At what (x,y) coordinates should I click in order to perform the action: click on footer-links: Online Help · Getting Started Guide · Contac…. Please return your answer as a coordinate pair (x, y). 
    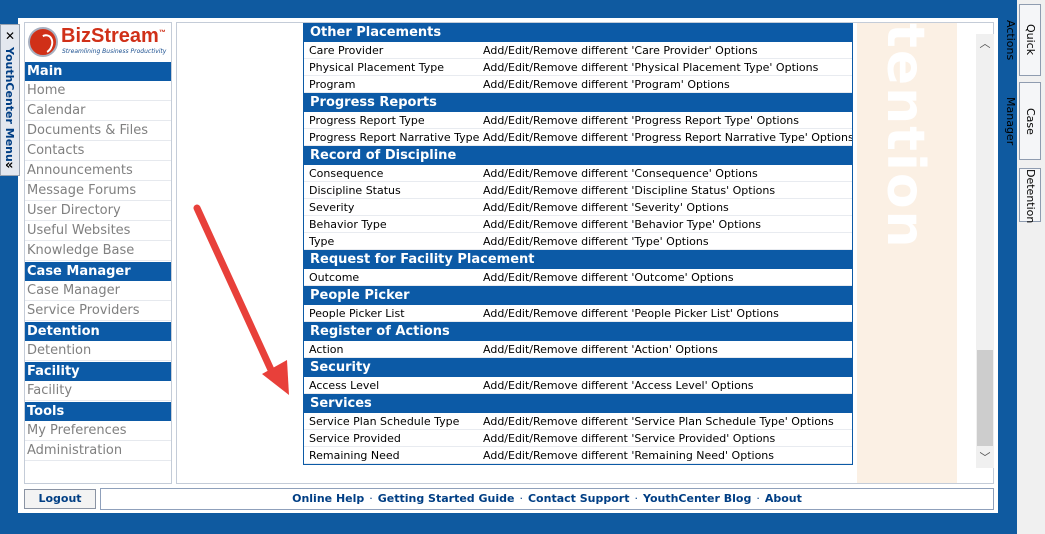
    Looking at the image, I should click on (547, 499).